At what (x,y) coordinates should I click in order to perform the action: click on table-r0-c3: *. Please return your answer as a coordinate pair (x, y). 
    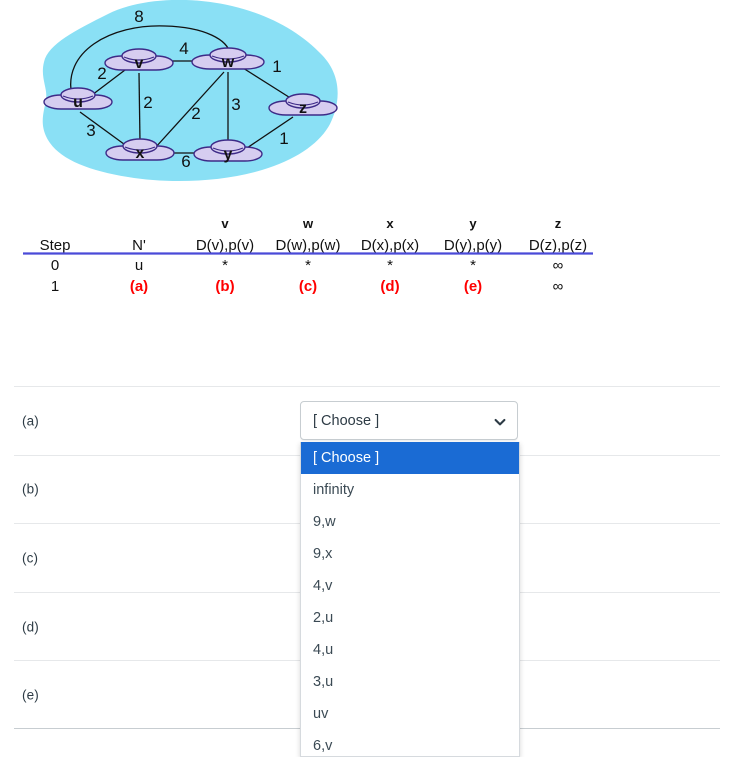
    Looking at the image, I should click on (308, 265).